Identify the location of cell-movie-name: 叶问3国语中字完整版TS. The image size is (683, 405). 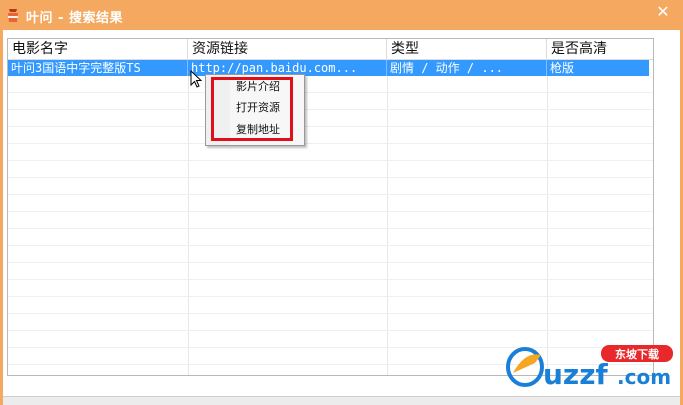
(98, 68).